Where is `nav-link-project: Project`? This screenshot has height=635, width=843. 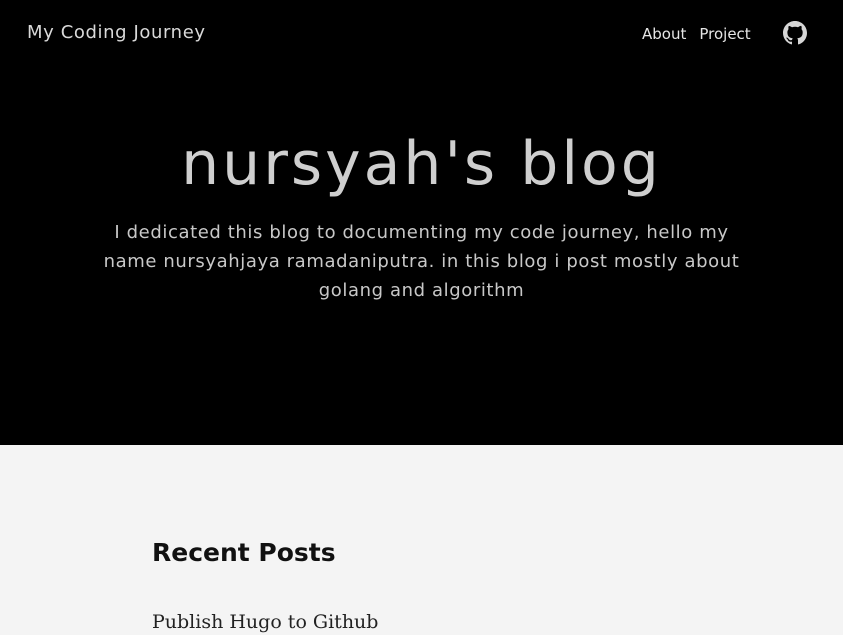 nav-link-project: Project is located at coordinates (724, 34).